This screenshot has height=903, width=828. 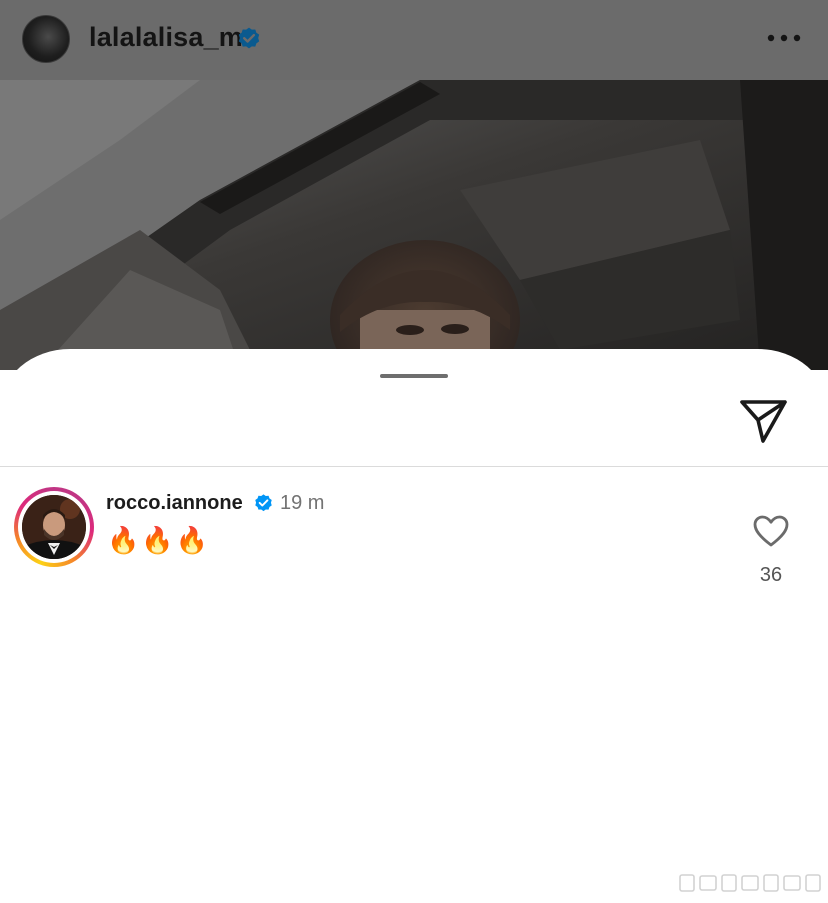 I want to click on more-horizontal-icon, so click(x=784, y=38).